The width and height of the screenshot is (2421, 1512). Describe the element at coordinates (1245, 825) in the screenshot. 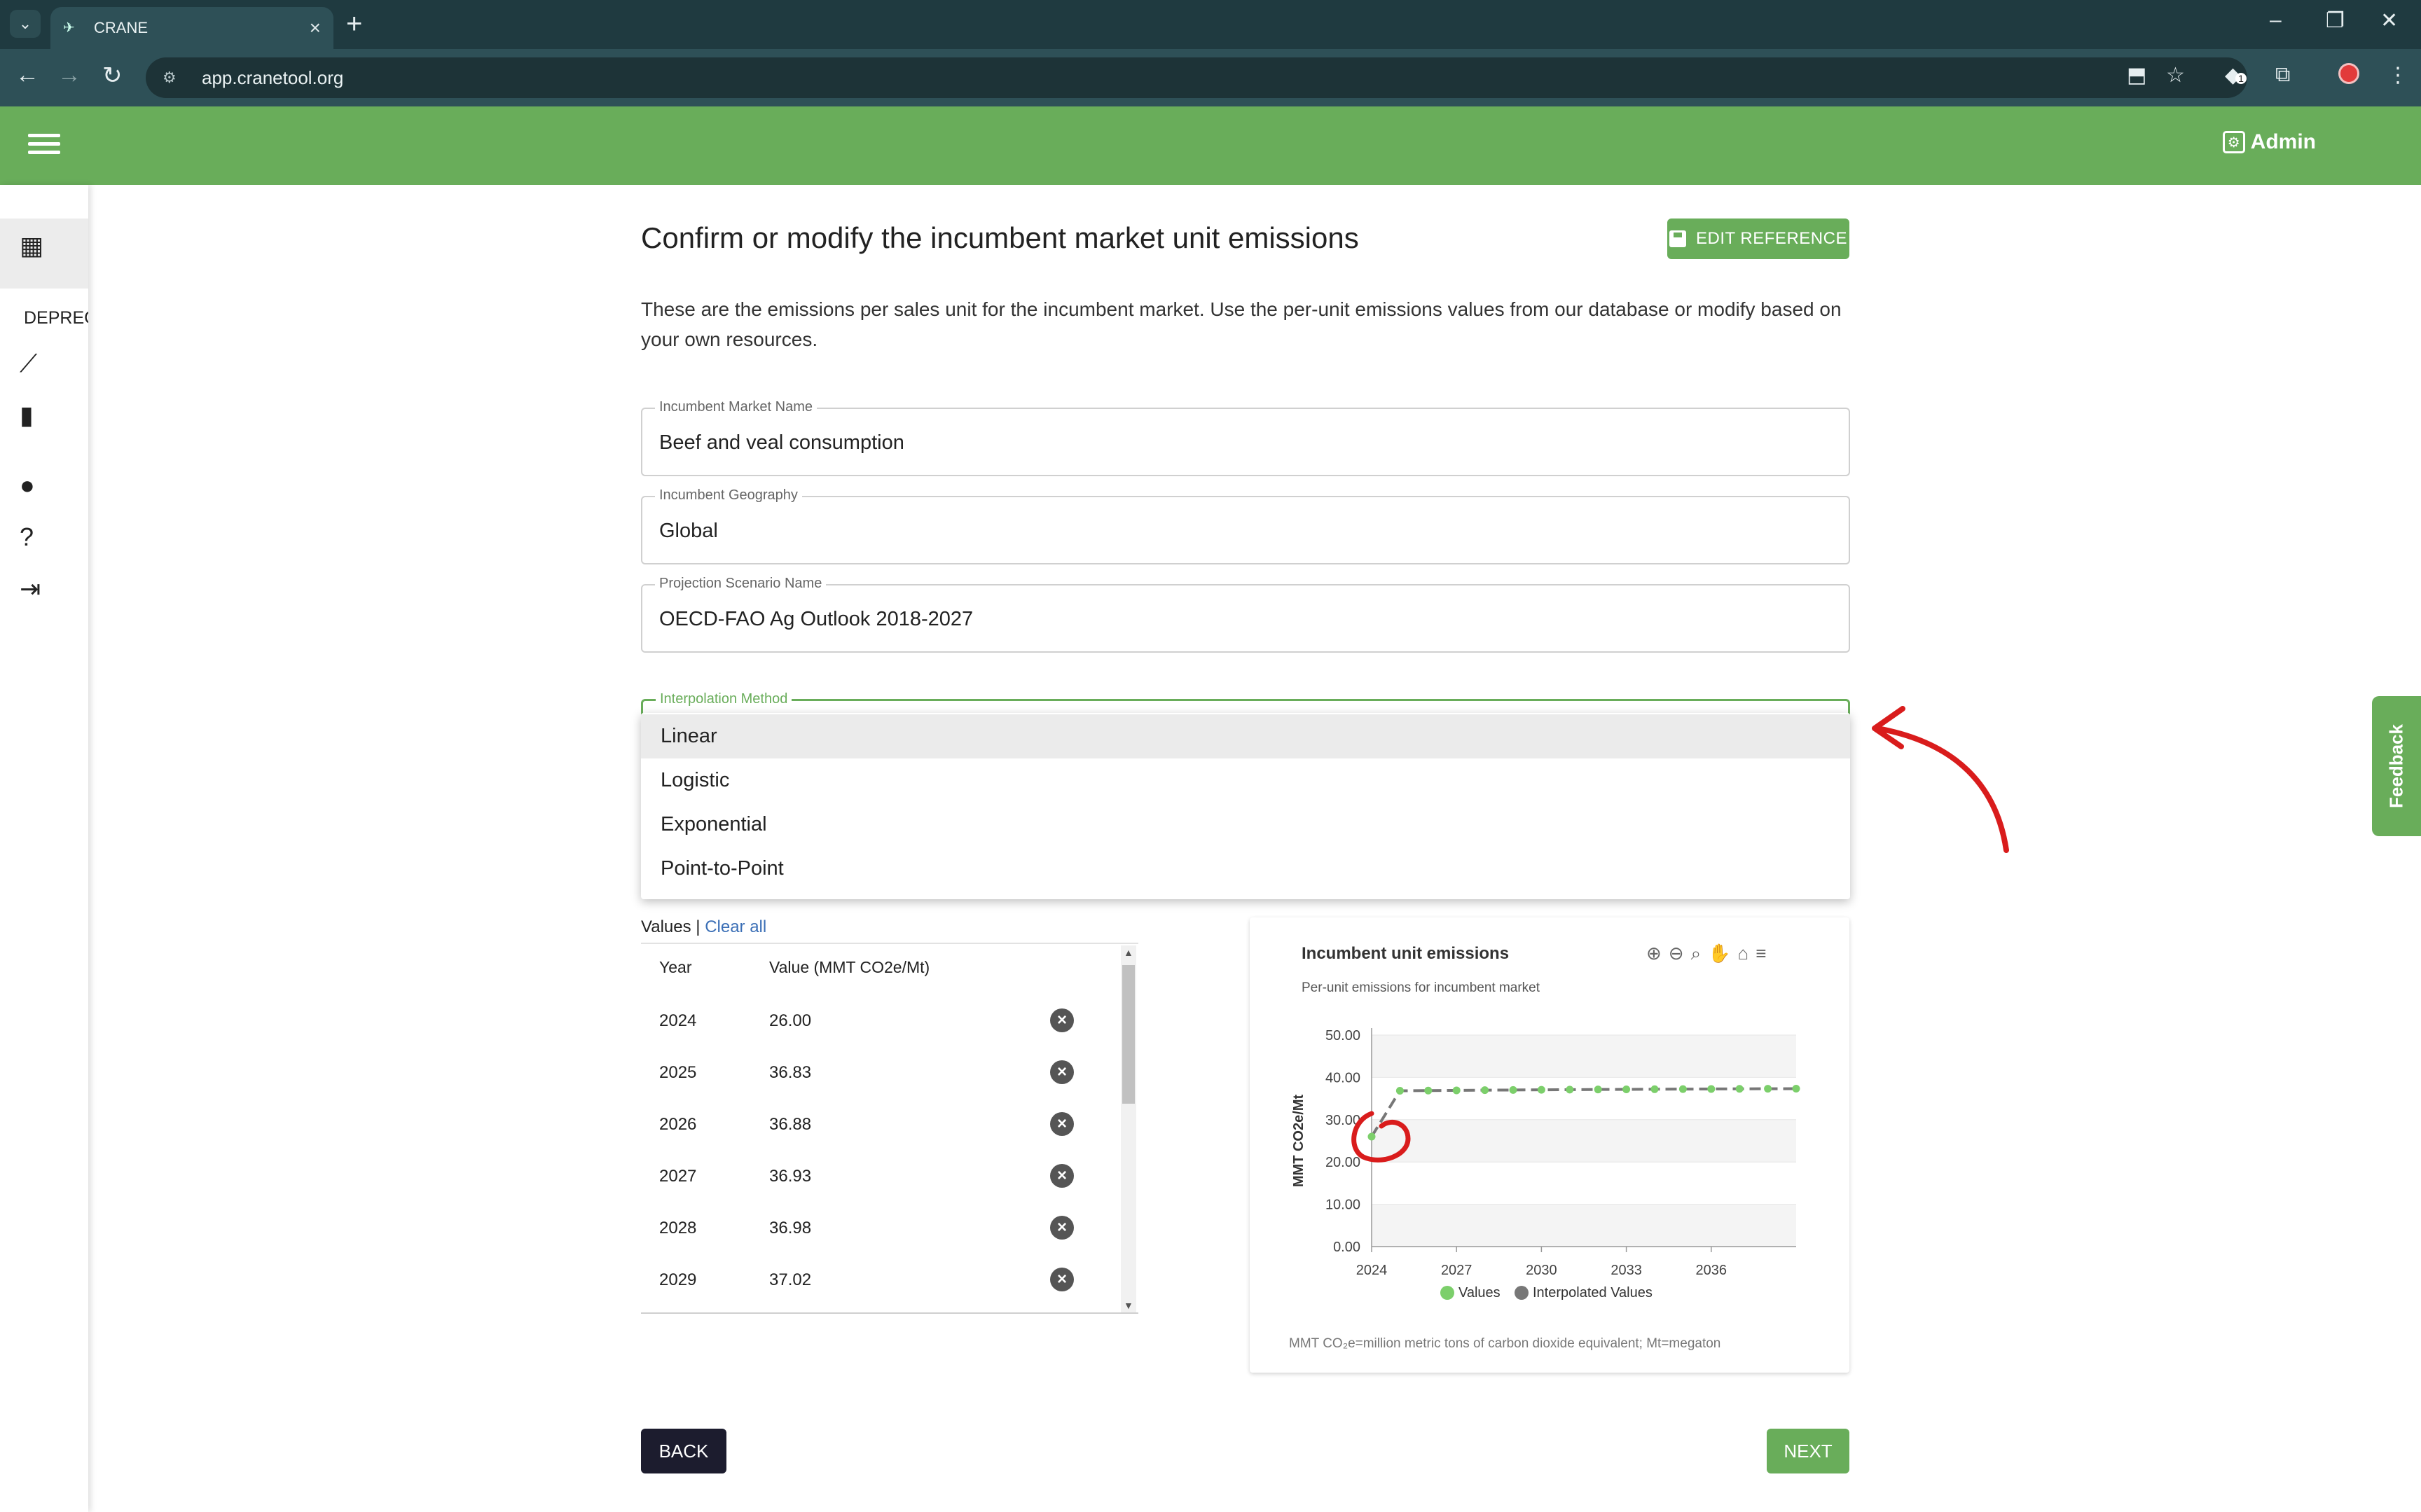

I see `option-exponential: Exponential` at that location.